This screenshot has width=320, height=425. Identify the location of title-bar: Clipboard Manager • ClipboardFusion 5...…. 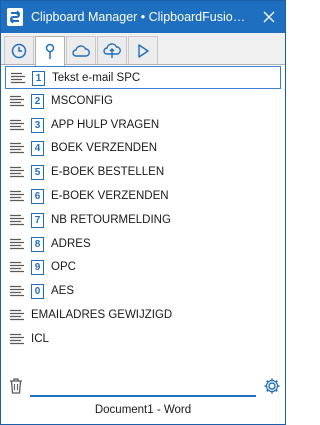
(143, 17).